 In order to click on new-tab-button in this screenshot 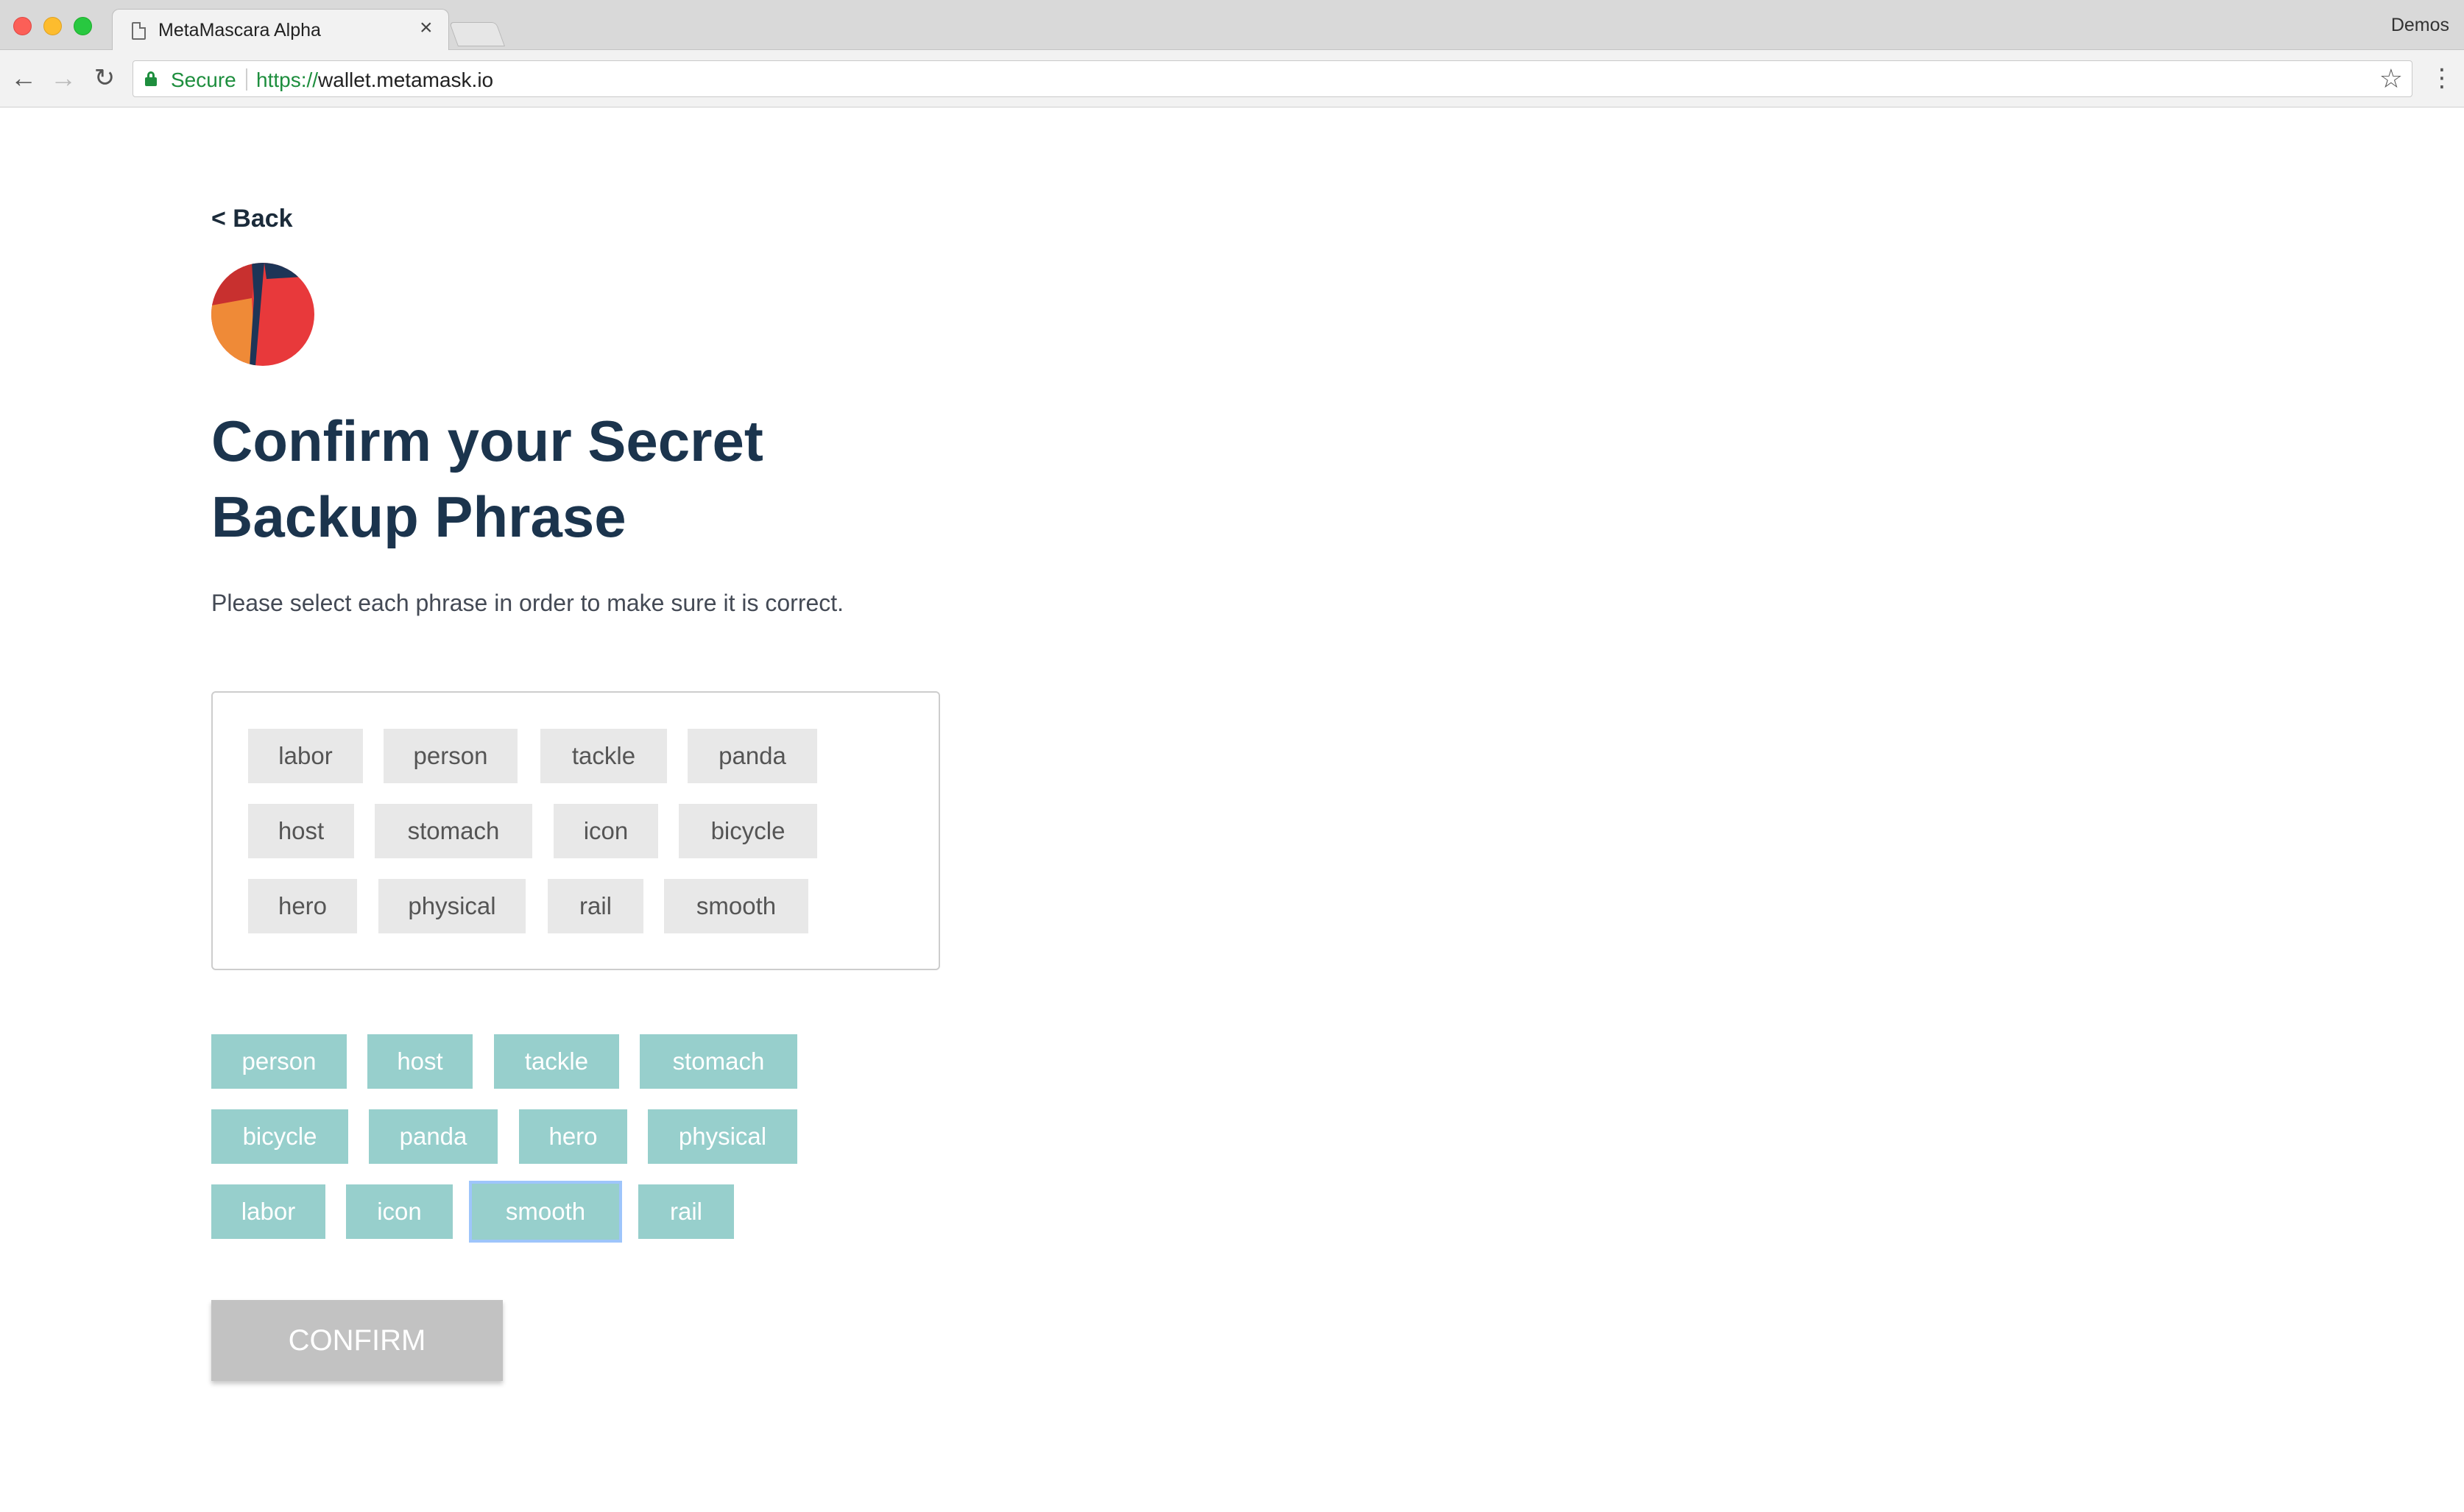, I will do `click(477, 34)`.